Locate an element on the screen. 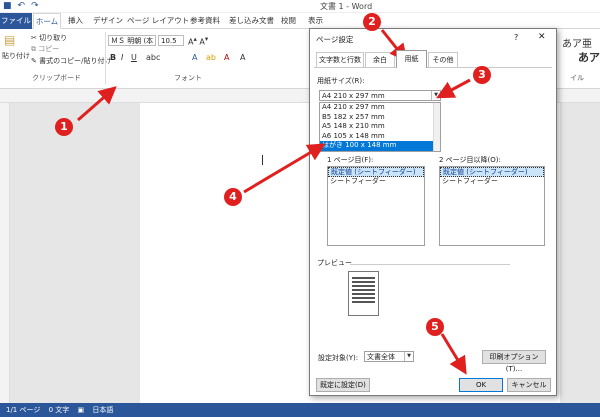 This screenshot has height=417, width=600. annotation-badge-1: 1 is located at coordinates (64, 127).